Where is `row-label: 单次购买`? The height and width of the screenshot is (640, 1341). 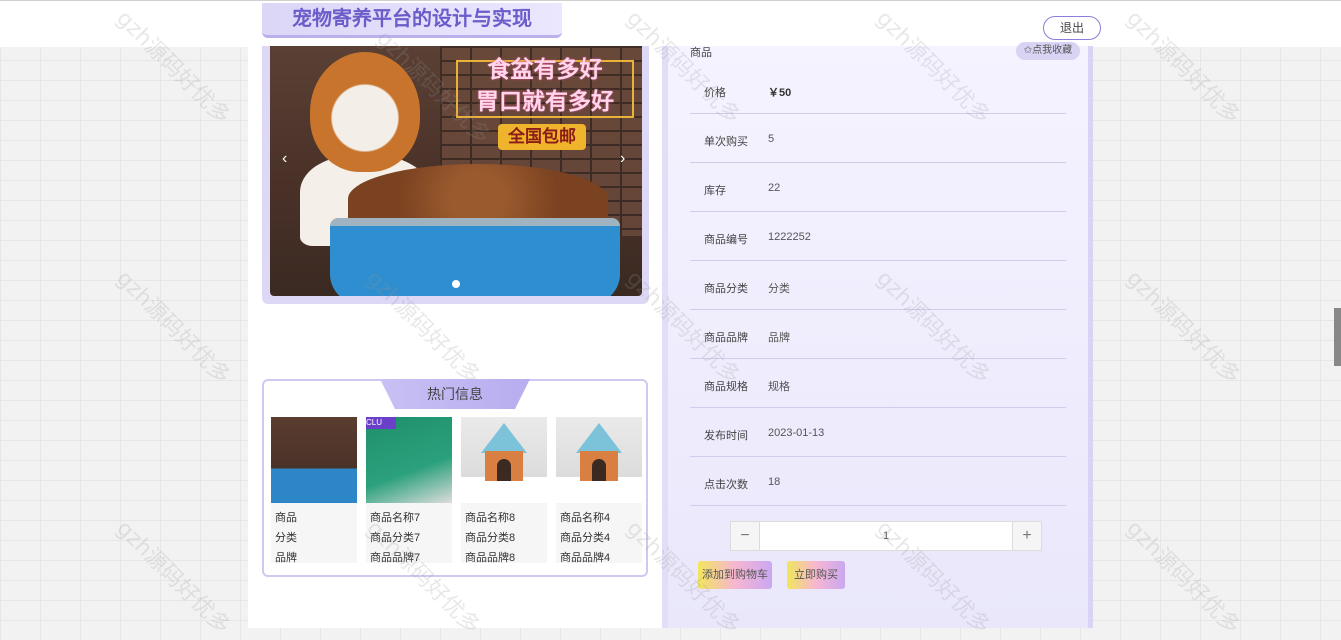 row-label: 单次购买 is located at coordinates (726, 142).